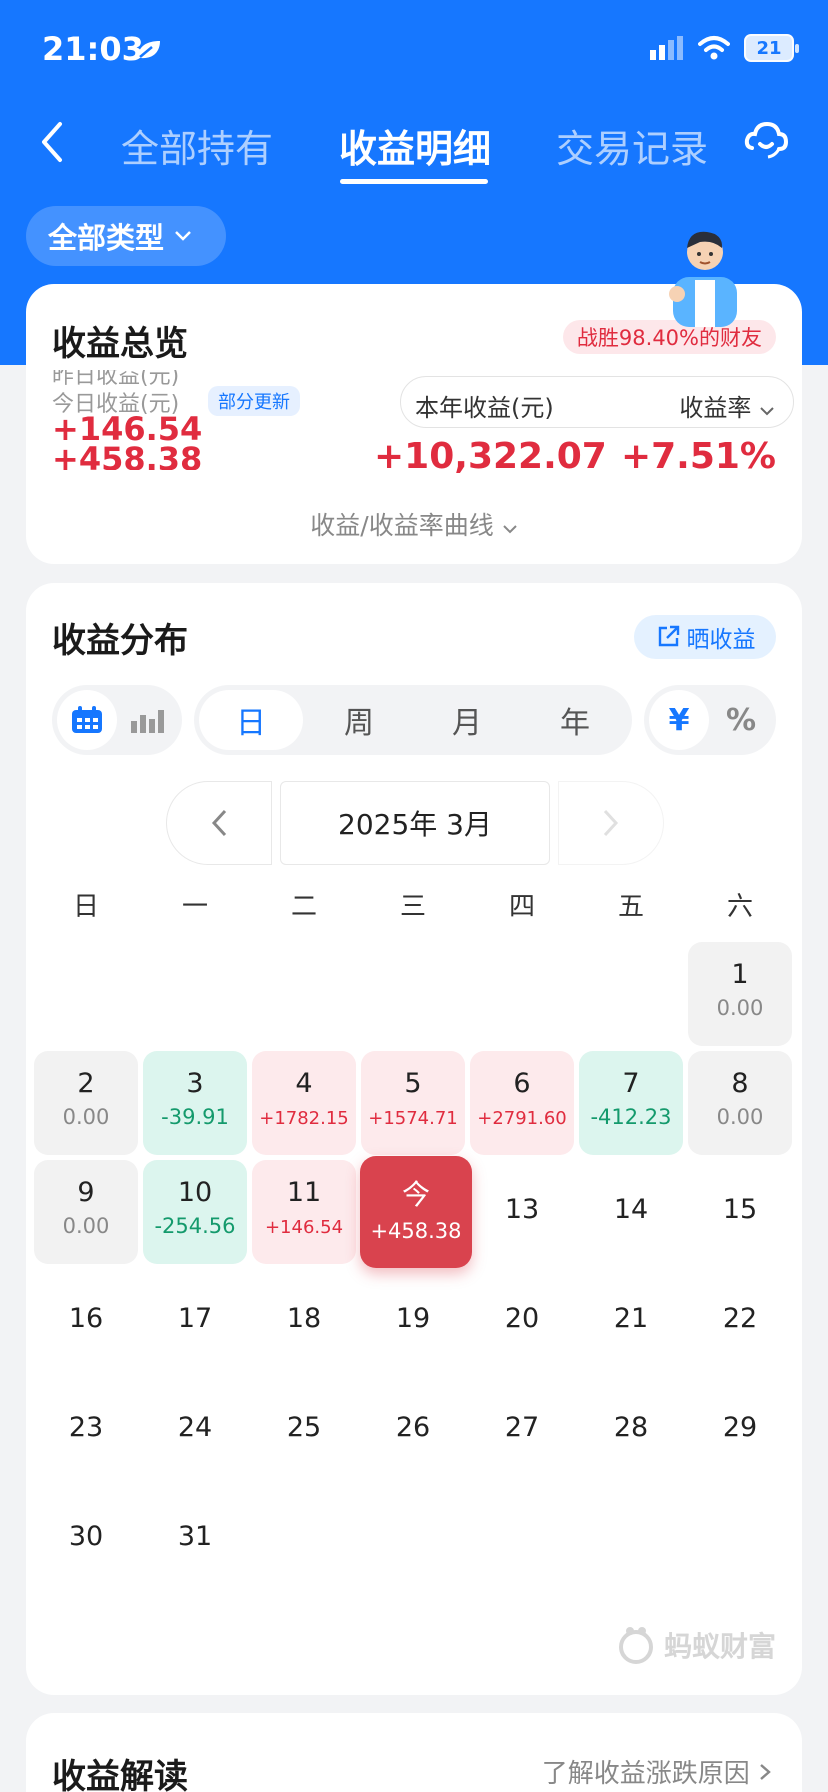 The image size is (828, 1792). I want to click on day-number: 2, so click(86, 1083).